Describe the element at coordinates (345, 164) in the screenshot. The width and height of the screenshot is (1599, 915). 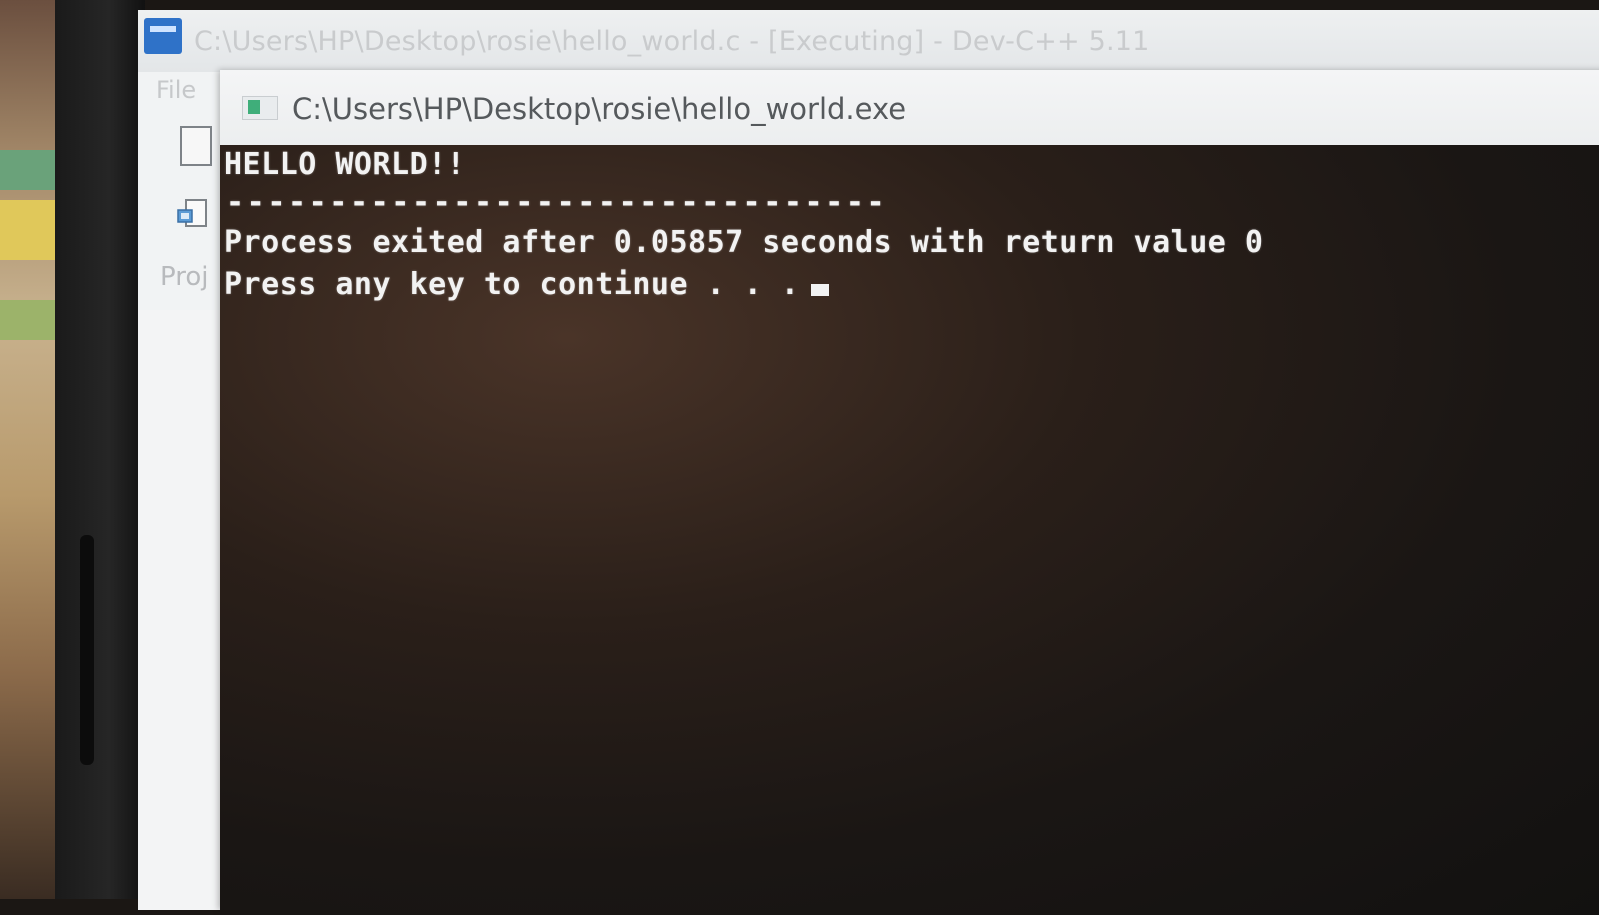
I see `console-line-hello: HELLO WORLD!!` at that location.